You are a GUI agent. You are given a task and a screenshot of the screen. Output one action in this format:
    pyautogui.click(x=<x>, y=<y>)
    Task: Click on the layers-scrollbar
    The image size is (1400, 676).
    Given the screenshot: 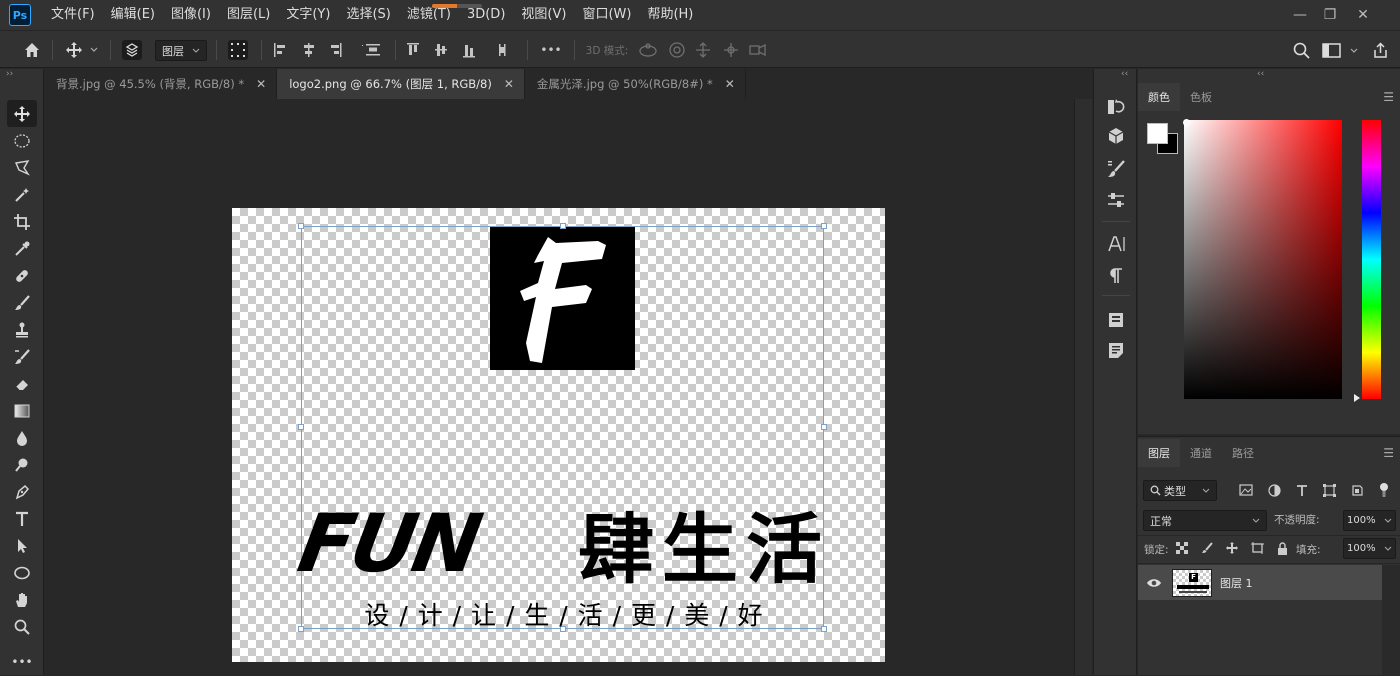 What is the action you would take?
    pyautogui.click(x=1391, y=620)
    